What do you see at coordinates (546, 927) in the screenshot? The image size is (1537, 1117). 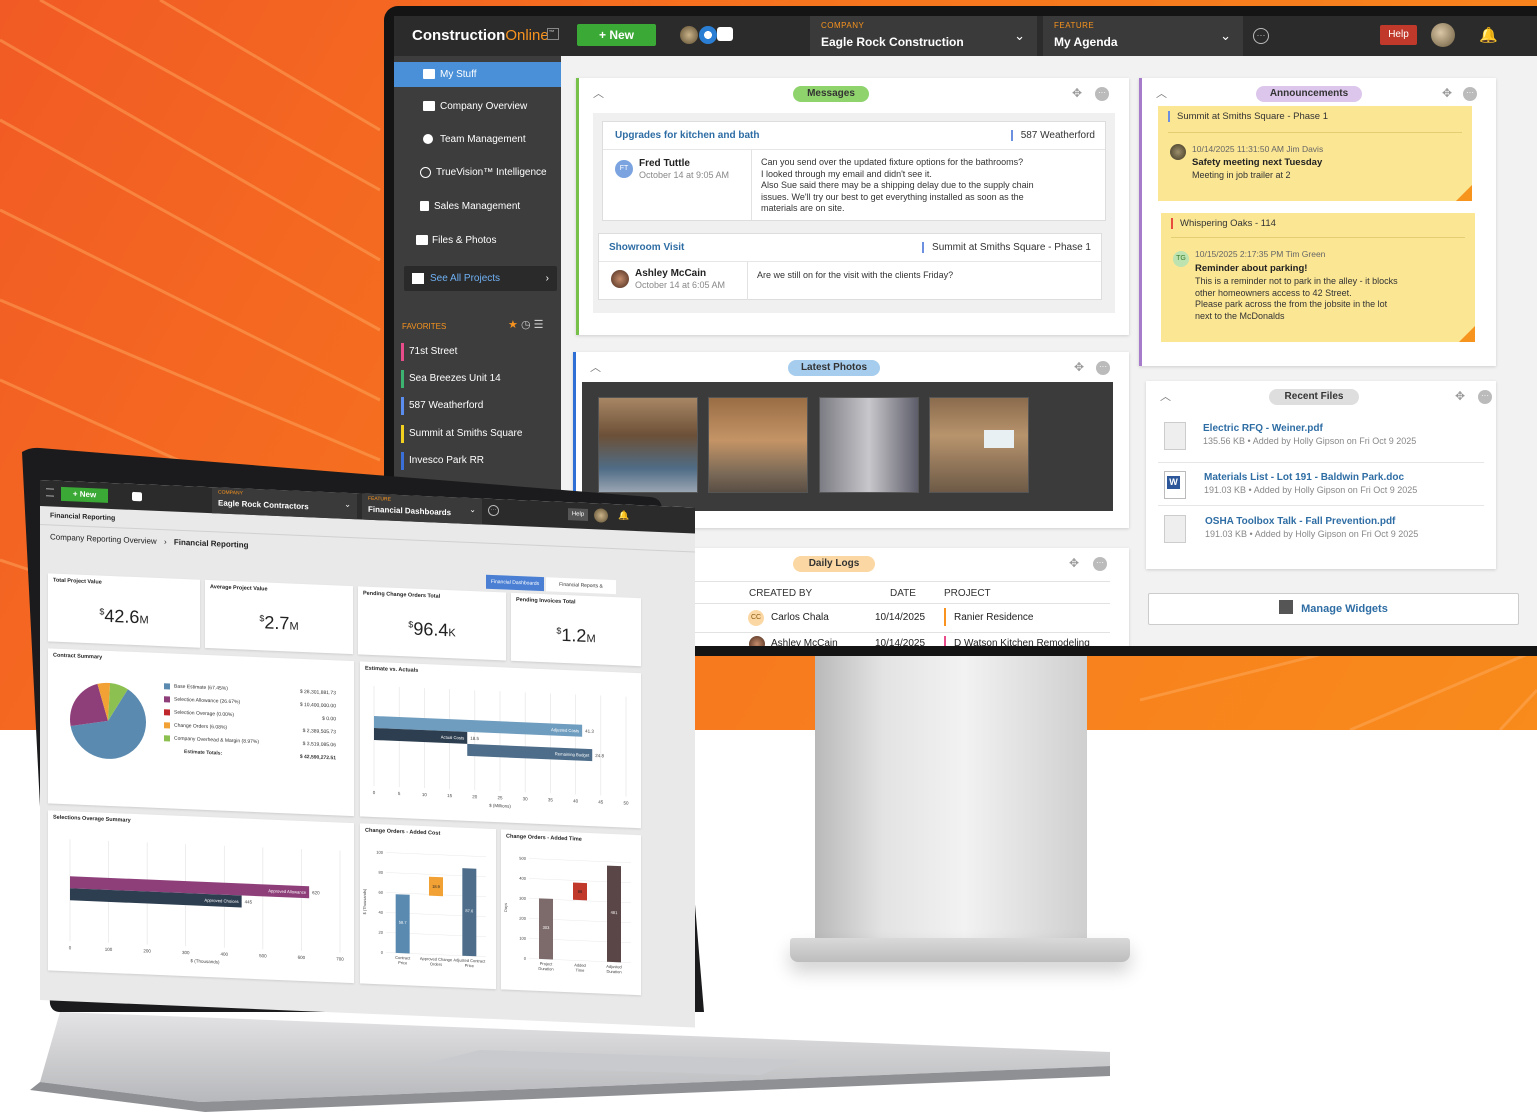 I see `data-label: 303` at bounding box center [546, 927].